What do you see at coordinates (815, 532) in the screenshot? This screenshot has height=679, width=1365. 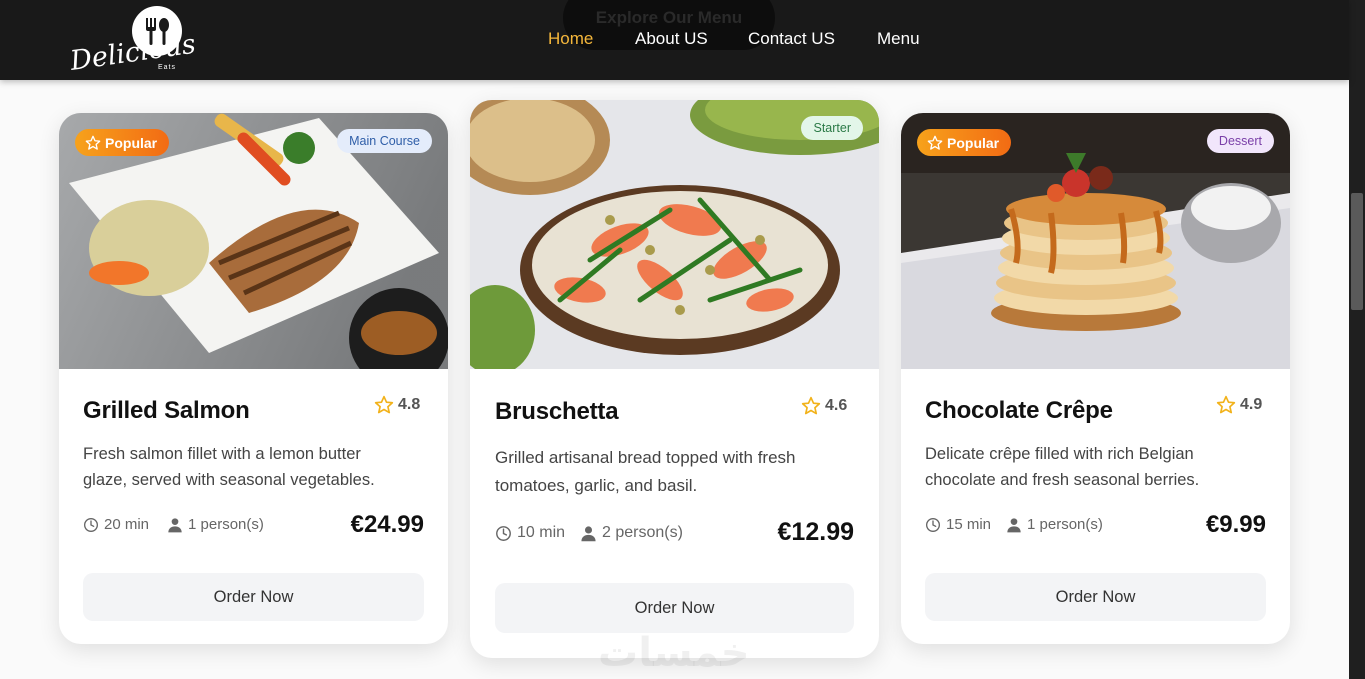 I see `price: €12.99` at bounding box center [815, 532].